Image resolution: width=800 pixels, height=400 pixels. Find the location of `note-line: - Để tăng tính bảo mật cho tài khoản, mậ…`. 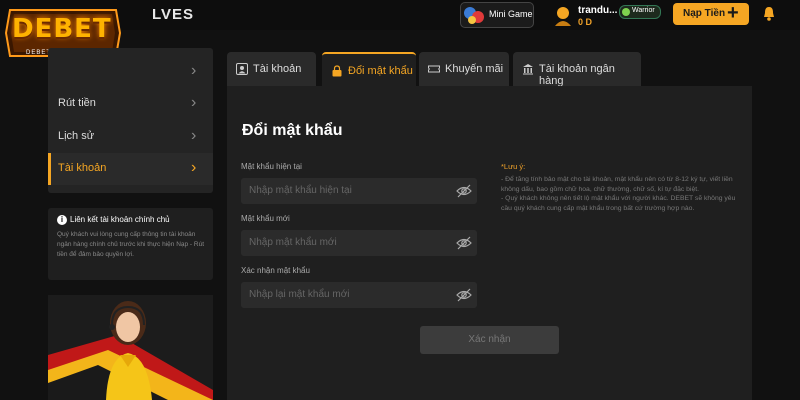

note-line: - Để tăng tính bảo mật cho tài khoản, mậ… is located at coordinates (617, 184).